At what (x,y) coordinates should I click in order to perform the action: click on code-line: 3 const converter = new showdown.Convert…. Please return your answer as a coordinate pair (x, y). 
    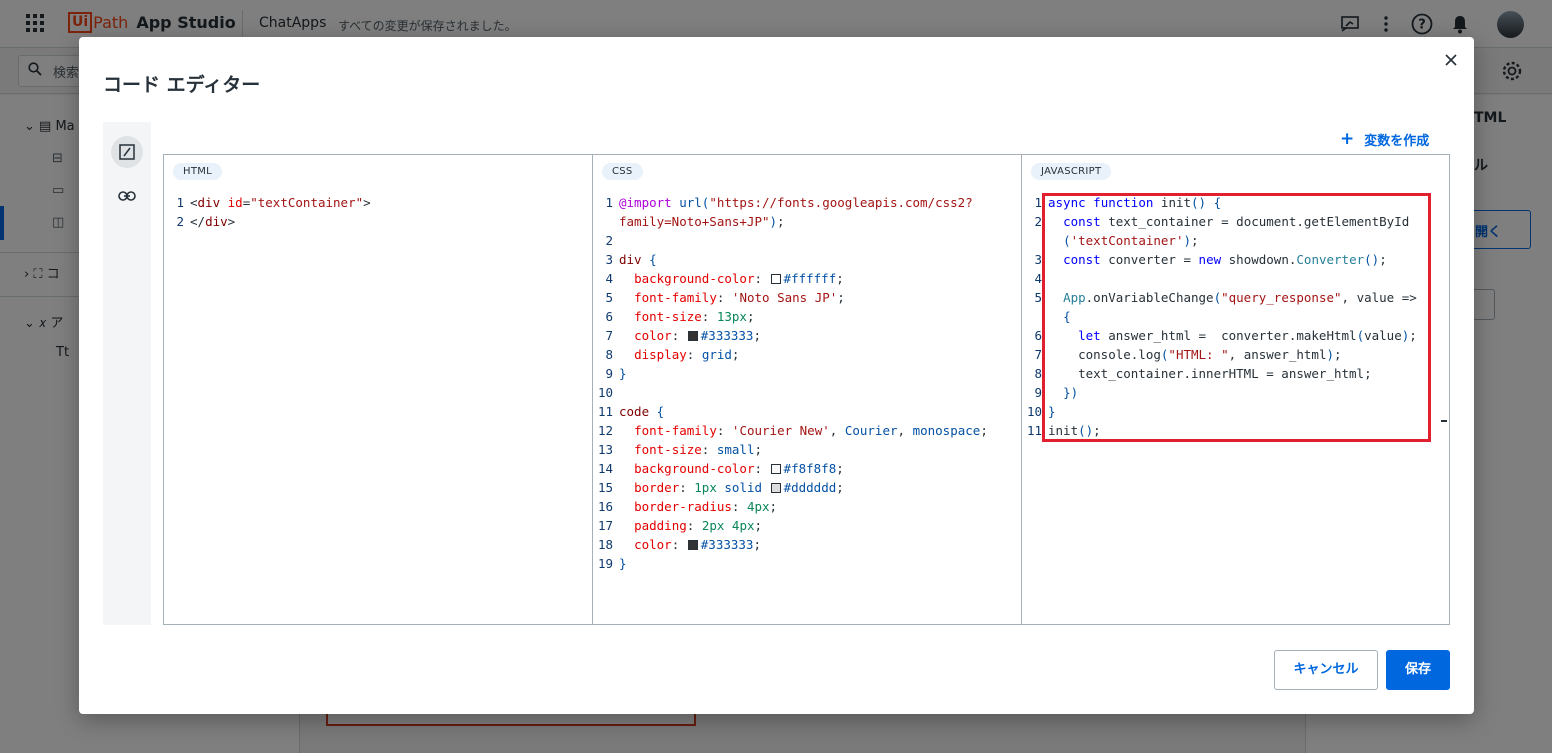
    Looking at the image, I should click on (1235, 259).